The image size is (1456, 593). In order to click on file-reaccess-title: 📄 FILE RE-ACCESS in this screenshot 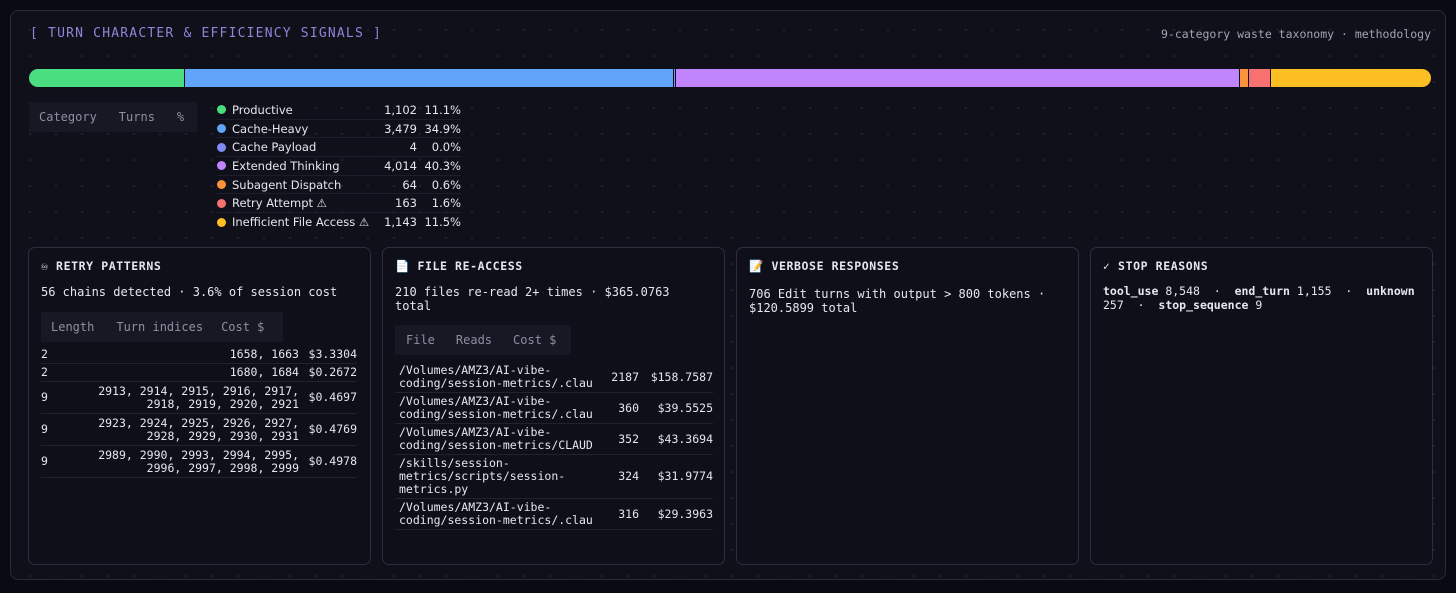, I will do `click(459, 266)`.